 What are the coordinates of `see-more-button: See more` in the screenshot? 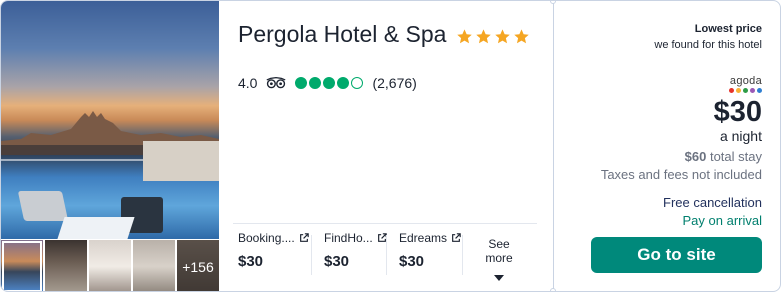 It's located at (499, 259).